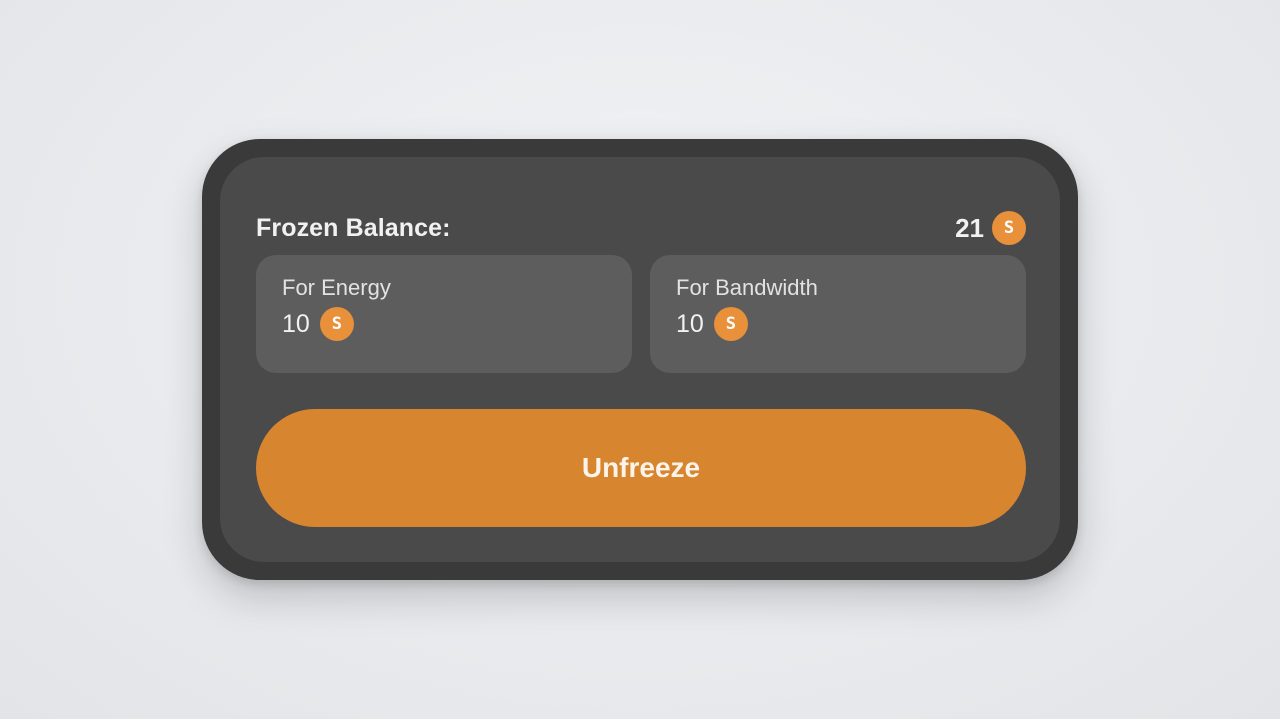 The width and height of the screenshot is (1280, 719). What do you see at coordinates (990, 228) in the screenshot?
I see `frozen-balance-total: 21 S` at bounding box center [990, 228].